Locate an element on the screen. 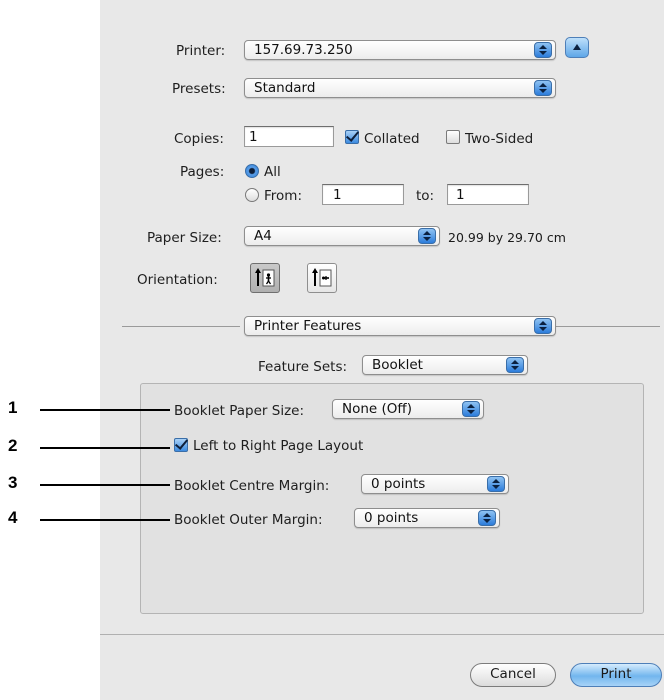  booklet-centre-margin-label: Booklet Centre Margin: is located at coordinates (252, 486).